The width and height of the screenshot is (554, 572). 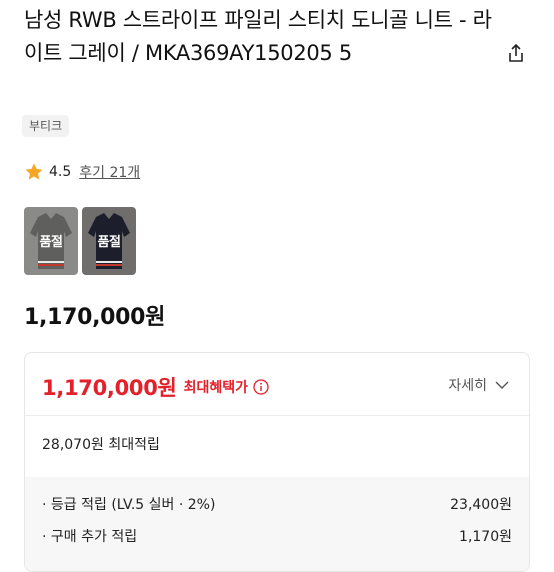 What do you see at coordinates (34, 171) in the screenshot?
I see `star-icon` at bounding box center [34, 171].